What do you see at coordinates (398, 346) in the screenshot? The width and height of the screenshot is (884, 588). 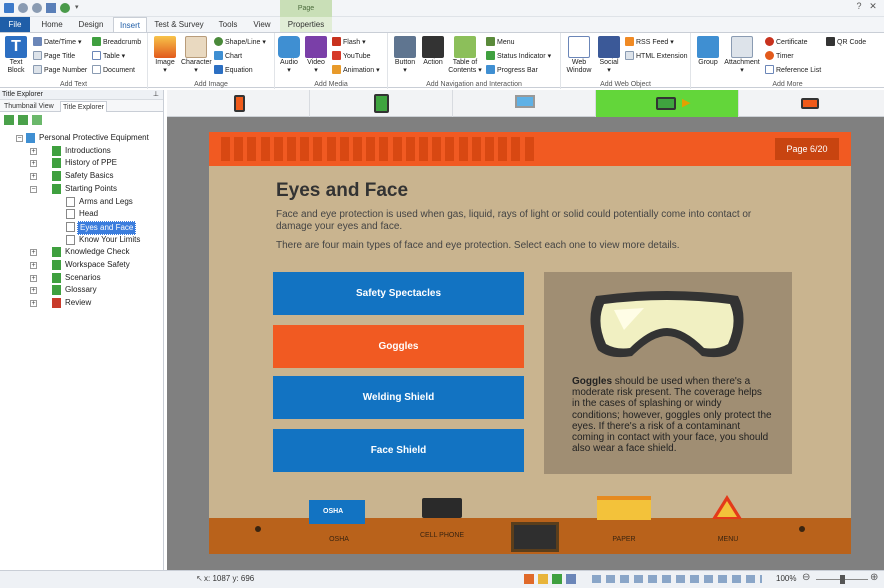 I see `goggles-button: Goggles` at bounding box center [398, 346].